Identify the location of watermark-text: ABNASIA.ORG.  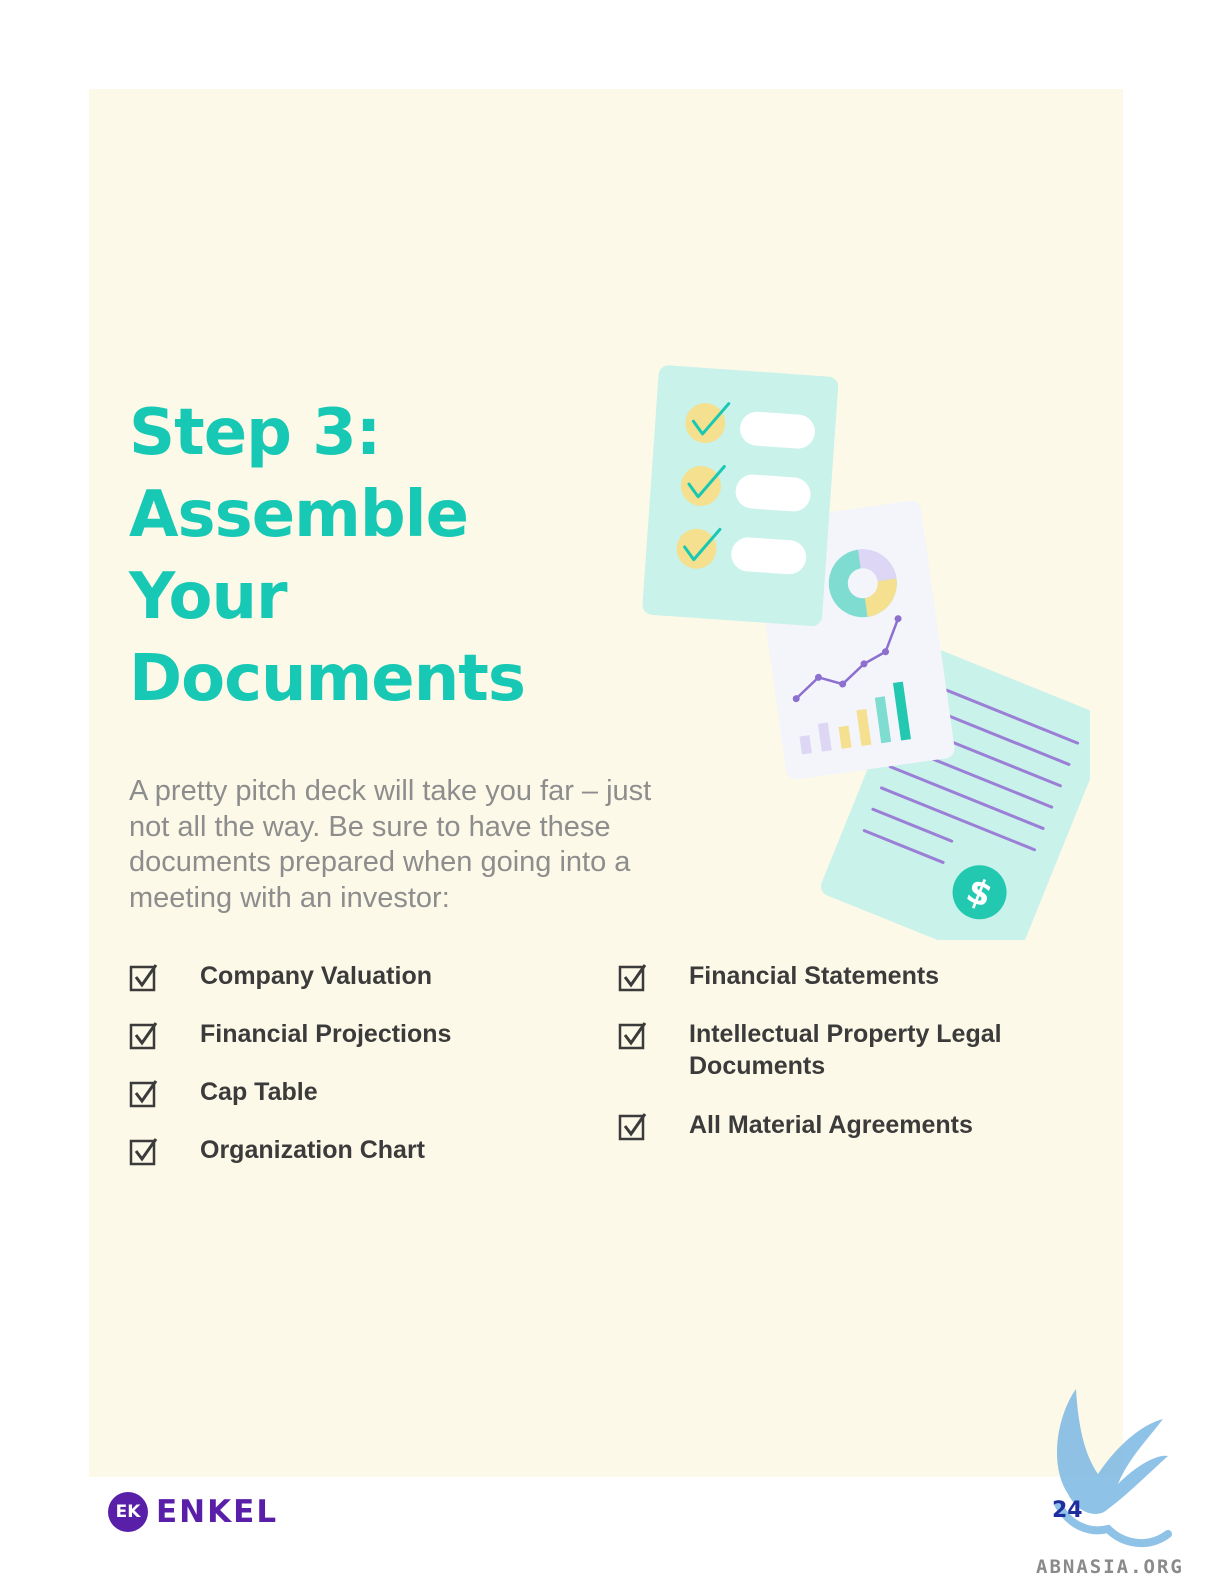
(1110, 1567).